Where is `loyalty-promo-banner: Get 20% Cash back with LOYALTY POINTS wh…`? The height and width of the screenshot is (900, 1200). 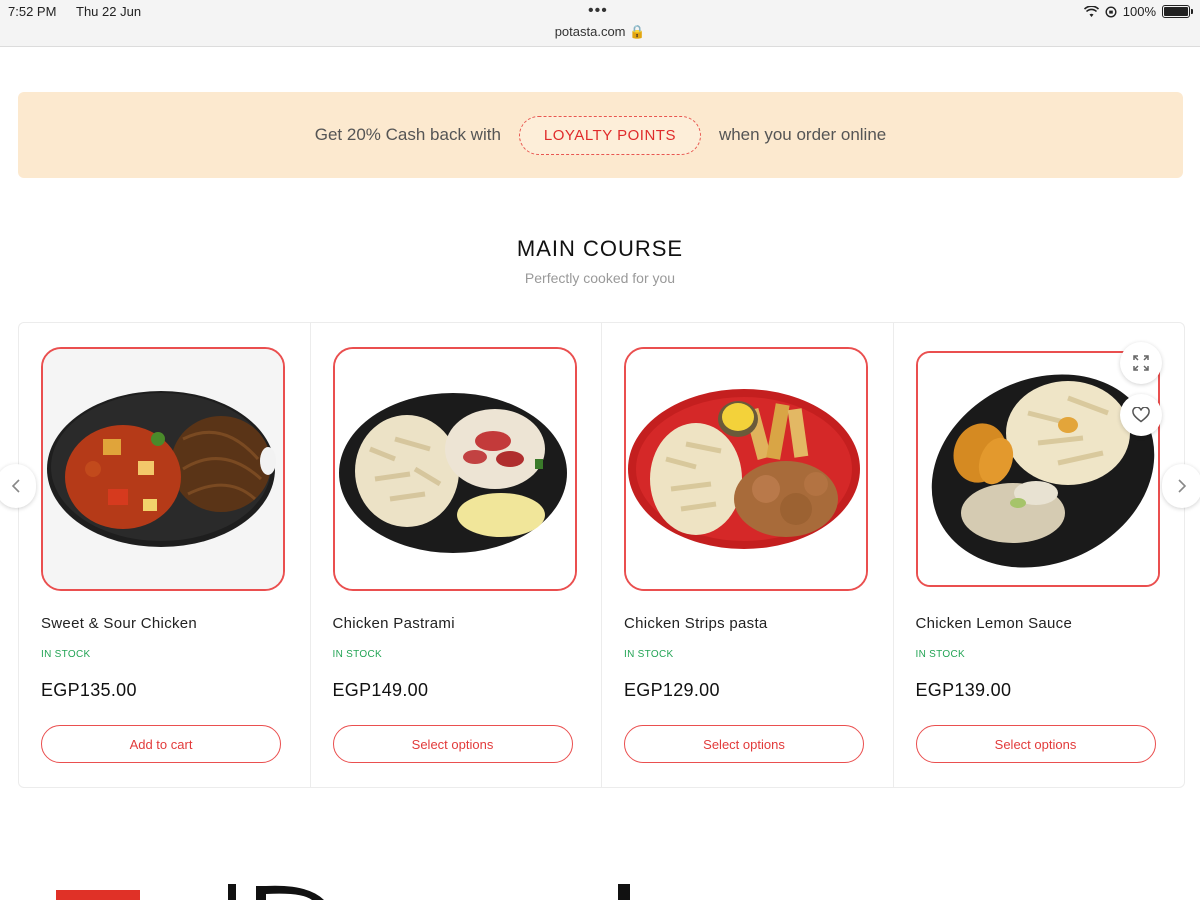
loyalty-promo-banner: Get 20% Cash back with LOYALTY POINTS wh… is located at coordinates (600, 135).